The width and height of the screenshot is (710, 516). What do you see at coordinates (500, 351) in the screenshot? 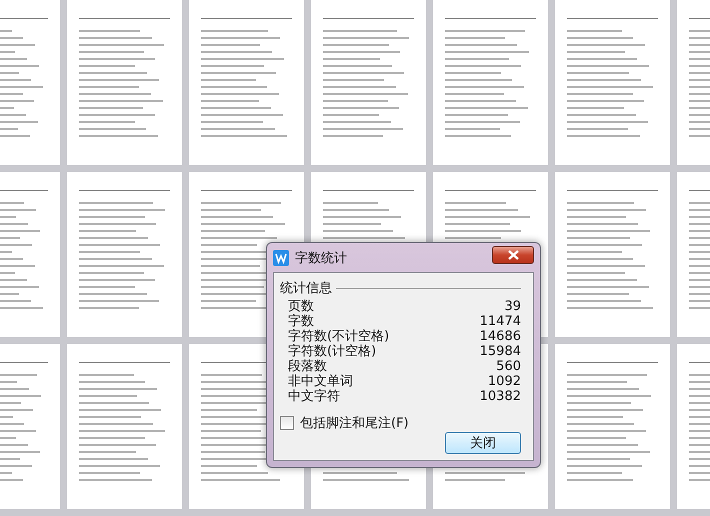
I see `stat-value: 15984` at bounding box center [500, 351].